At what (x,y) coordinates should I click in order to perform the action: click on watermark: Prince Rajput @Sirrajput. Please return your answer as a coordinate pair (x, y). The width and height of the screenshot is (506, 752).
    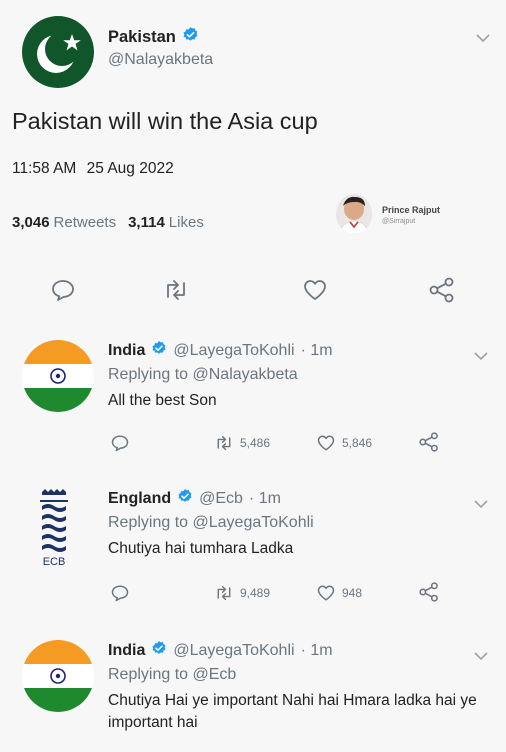
    Looking at the image, I should click on (396, 218).